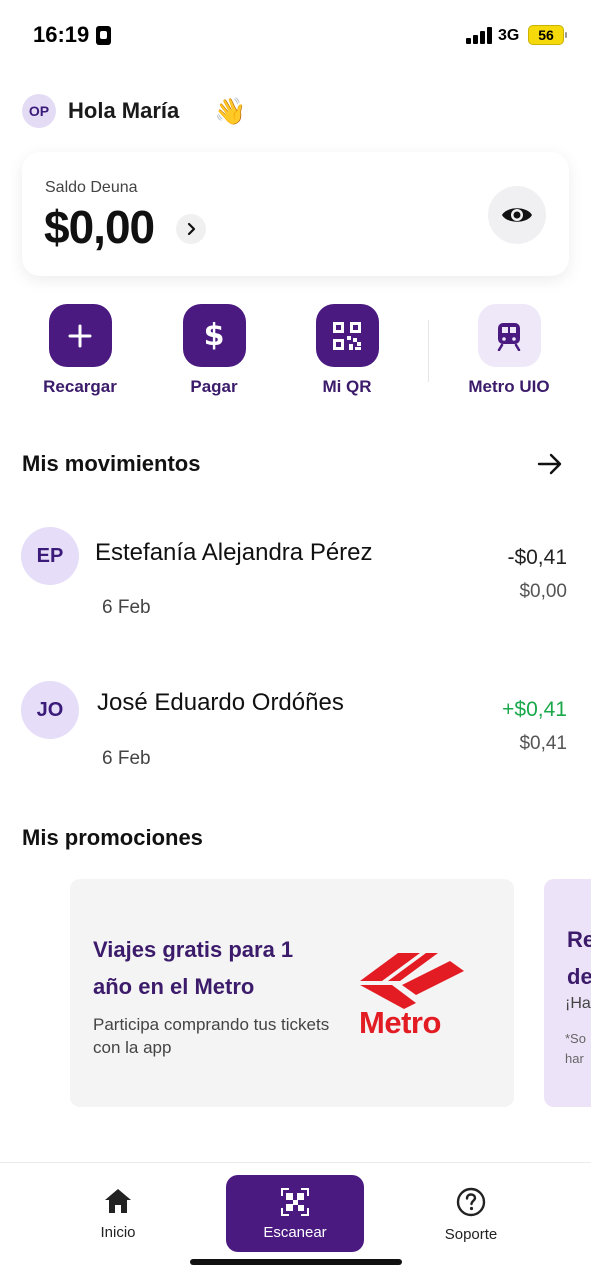  Describe the element at coordinates (517, 215) in the screenshot. I see `eye-icon` at that location.